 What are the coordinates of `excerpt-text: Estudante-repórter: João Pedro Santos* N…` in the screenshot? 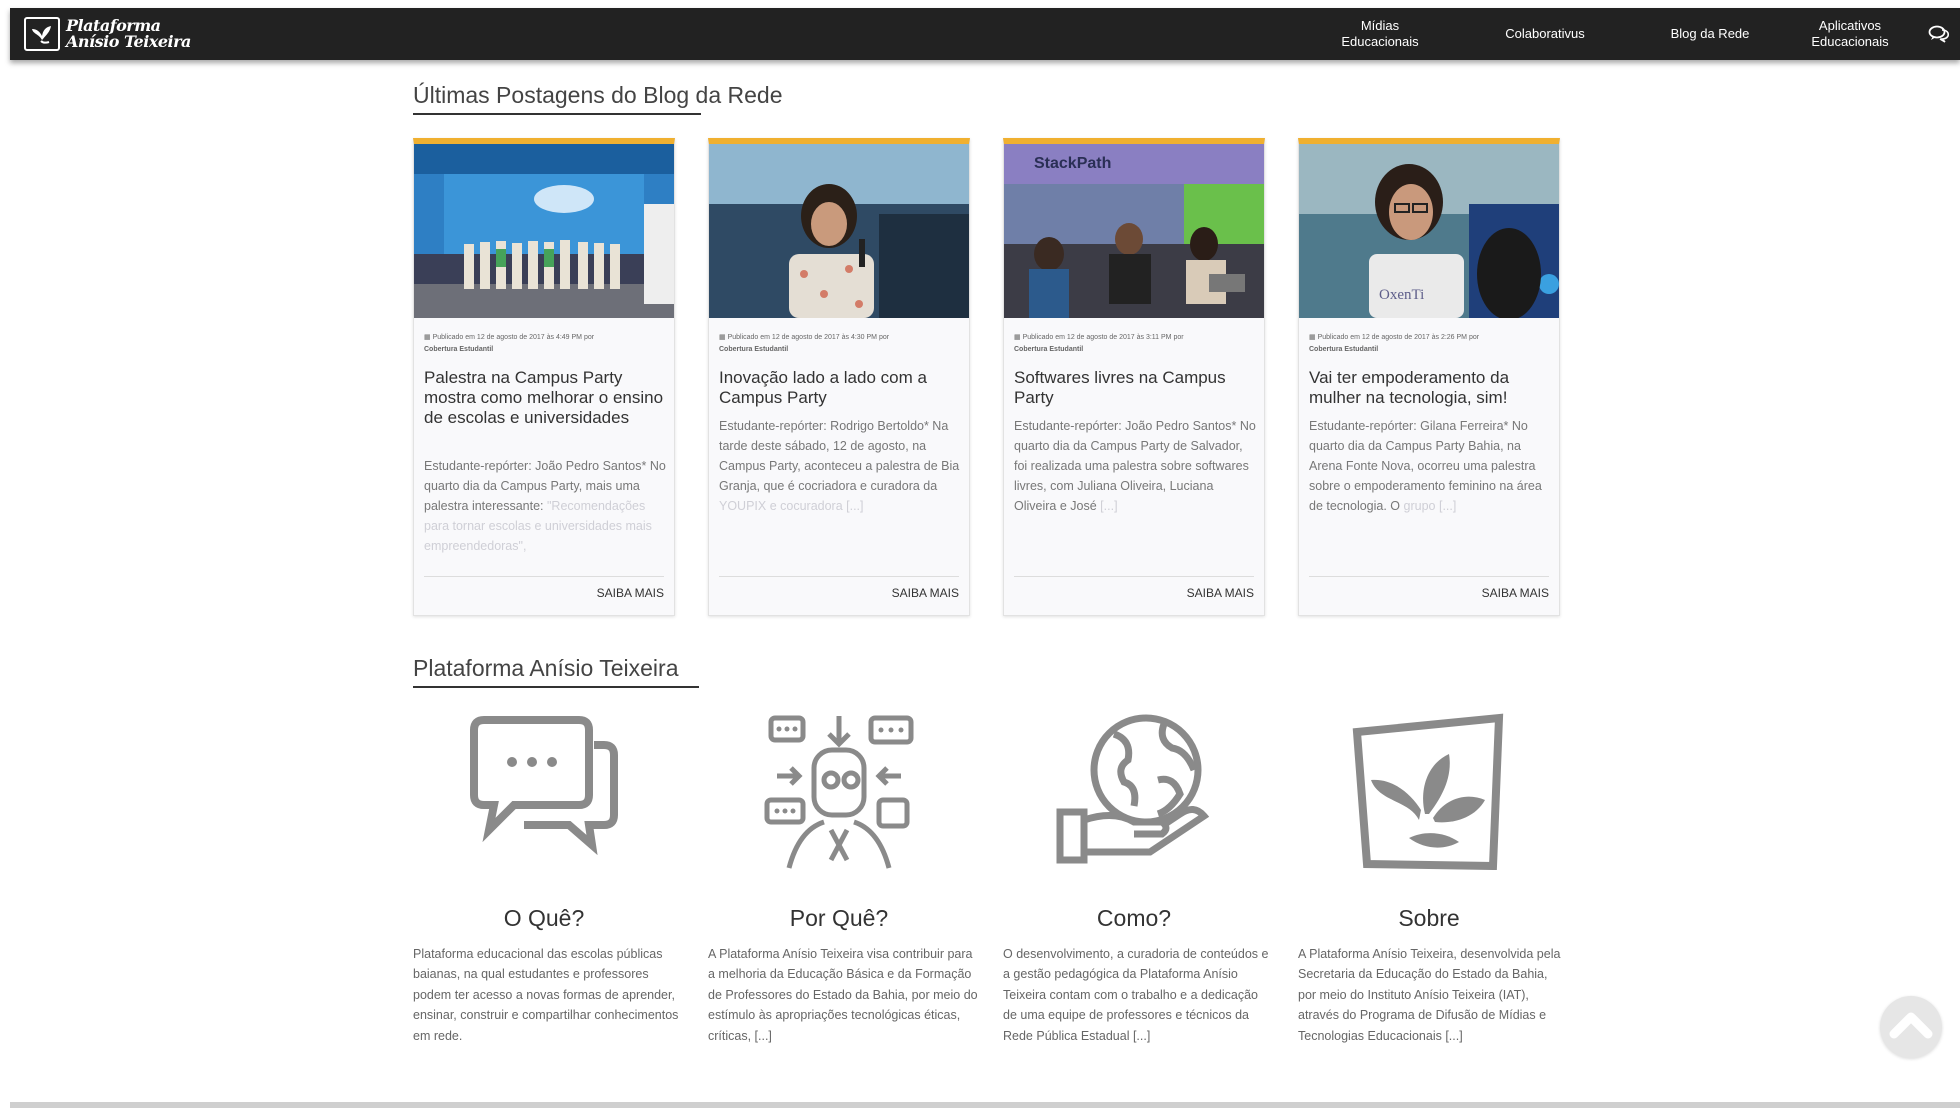 It's located at (1135, 466).